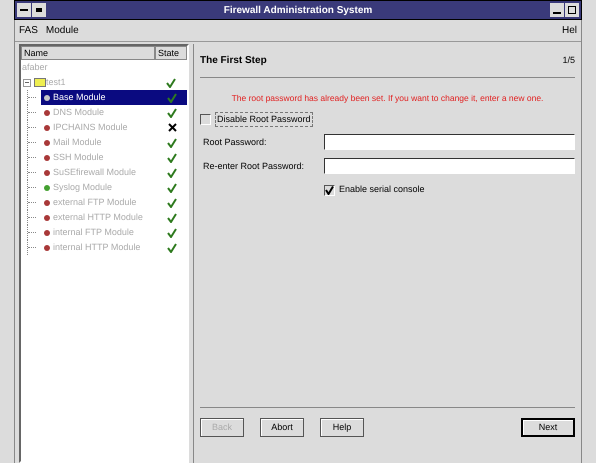 Image resolution: width=596 pixels, height=463 pixels. Describe the element at coordinates (39, 10) in the screenshot. I see `pin-icon` at that location.